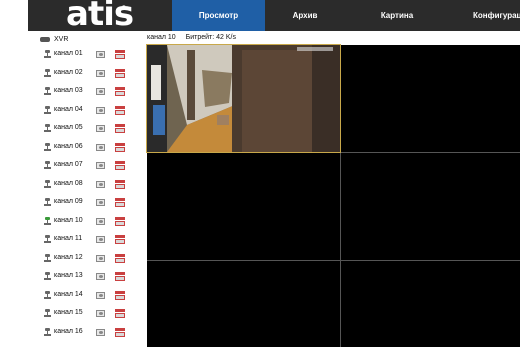 The width and height of the screenshot is (520, 347). Describe the element at coordinates (305, 15) in the screenshot. I see `tab-archive: Архив` at that location.